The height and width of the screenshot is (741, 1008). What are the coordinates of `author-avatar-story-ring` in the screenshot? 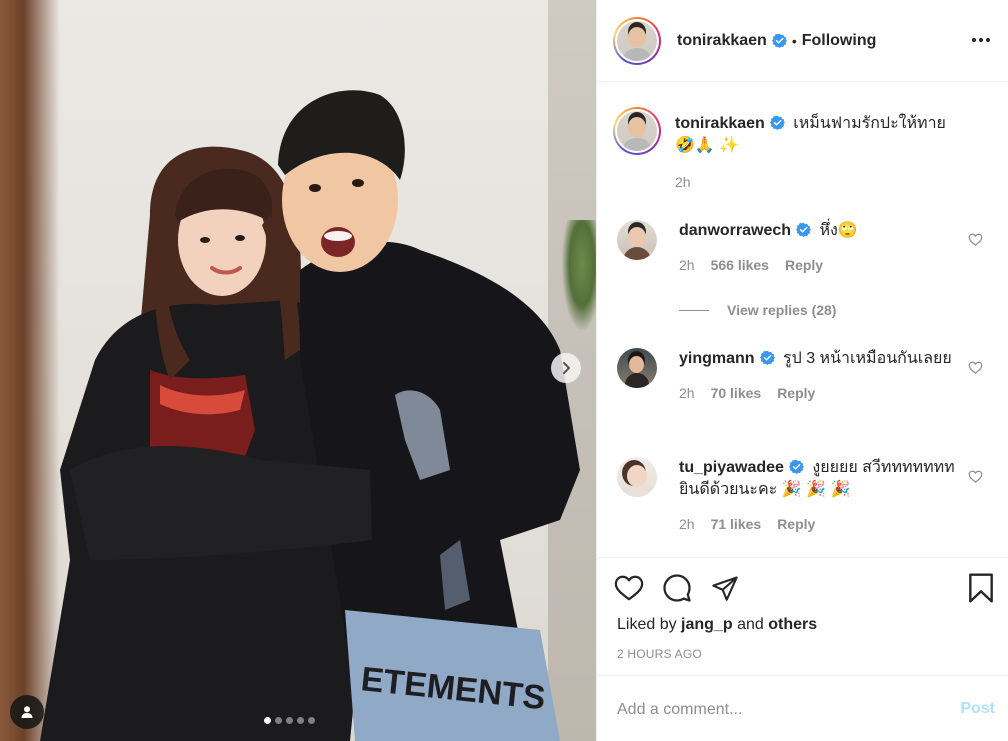 It's located at (637, 40).